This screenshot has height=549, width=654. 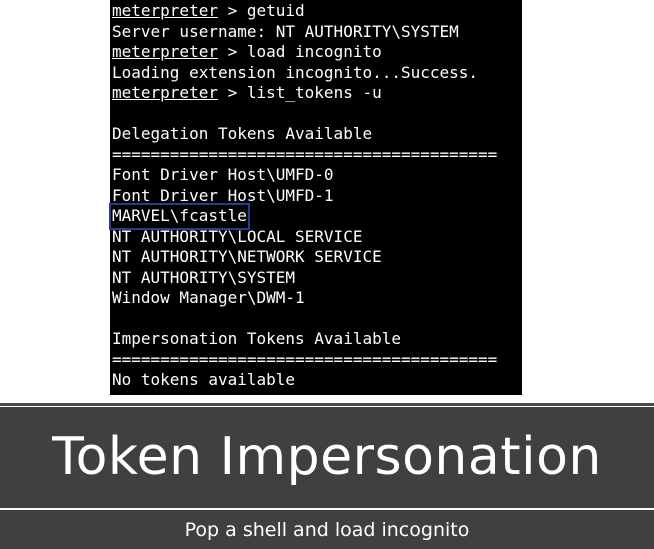 What do you see at coordinates (299, 92) in the screenshot?
I see `terminal-command: > list_tokens -u` at bounding box center [299, 92].